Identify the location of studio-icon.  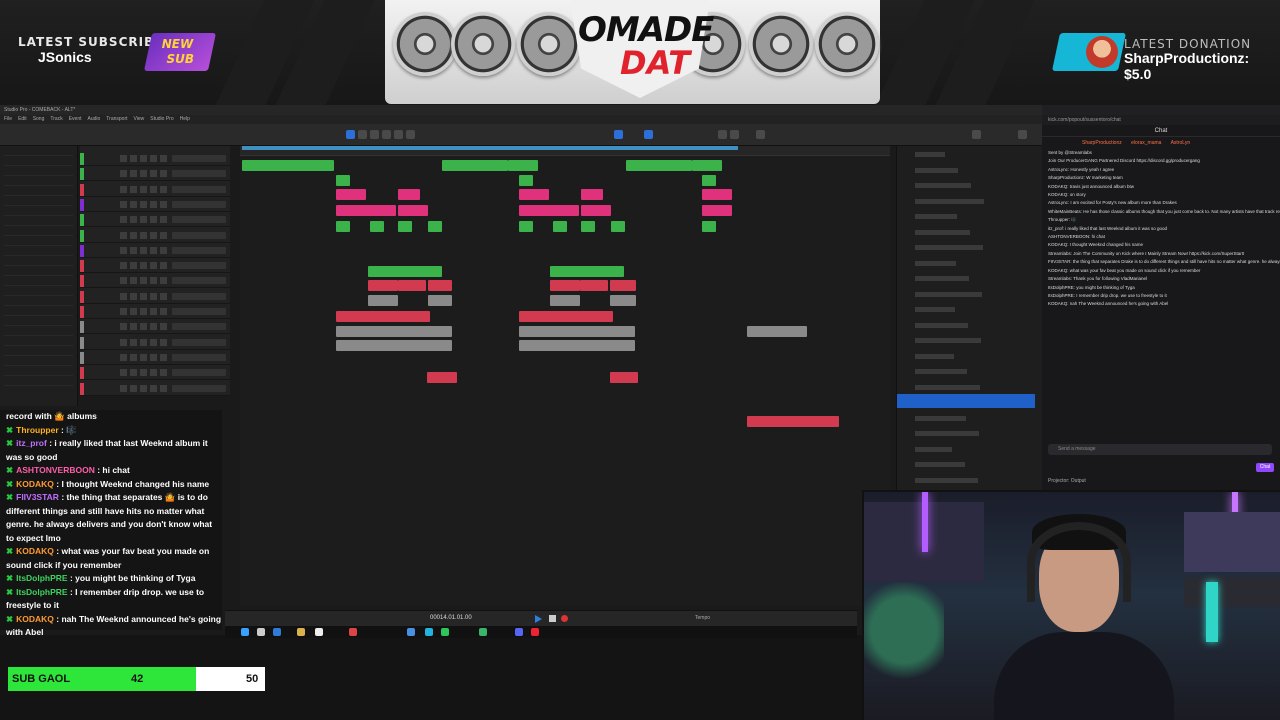
(353, 632).